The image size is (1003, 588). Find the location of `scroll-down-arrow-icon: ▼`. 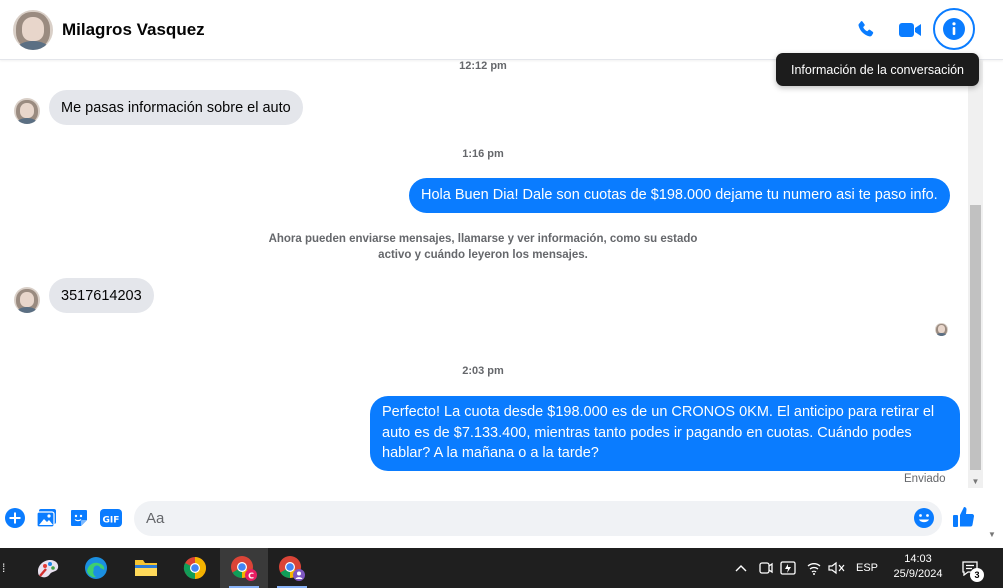

scroll-down-arrow-icon: ▼ is located at coordinates (975, 481).